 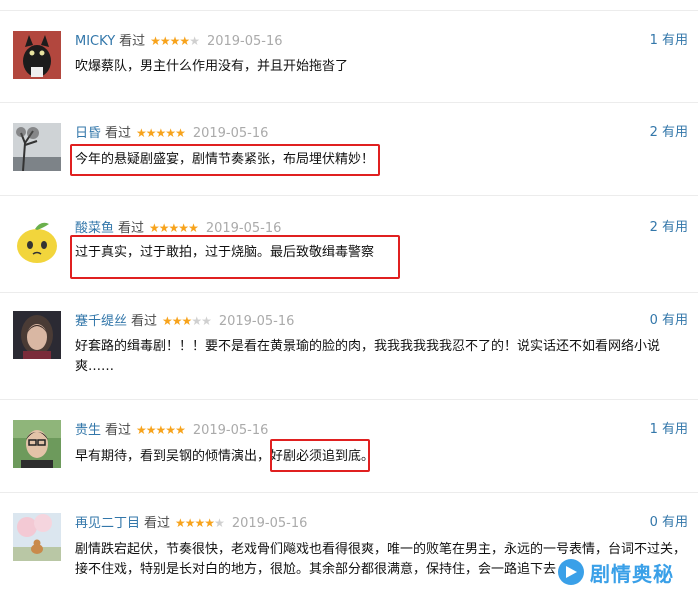 I want to click on username-link: 再见二丁目, so click(x=107, y=523).